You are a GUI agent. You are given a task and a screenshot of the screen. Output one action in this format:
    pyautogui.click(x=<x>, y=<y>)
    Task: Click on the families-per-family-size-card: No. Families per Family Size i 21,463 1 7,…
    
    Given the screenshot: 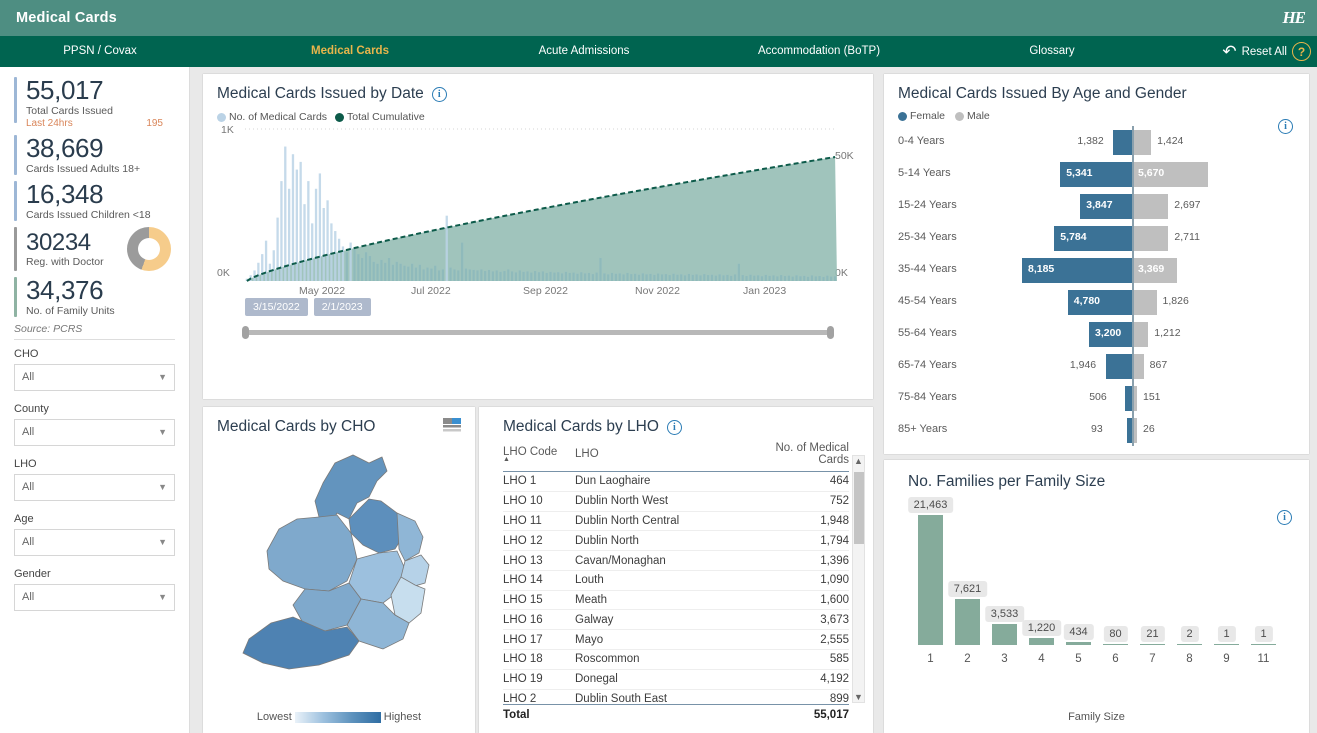 What is the action you would take?
    pyautogui.click(x=1096, y=596)
    